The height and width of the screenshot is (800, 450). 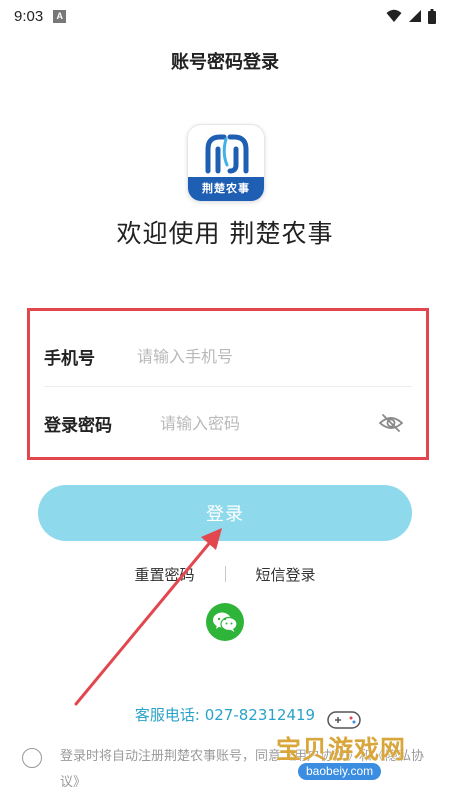 I want to click on password-row: 登录密码, so click(x=228, y=423).